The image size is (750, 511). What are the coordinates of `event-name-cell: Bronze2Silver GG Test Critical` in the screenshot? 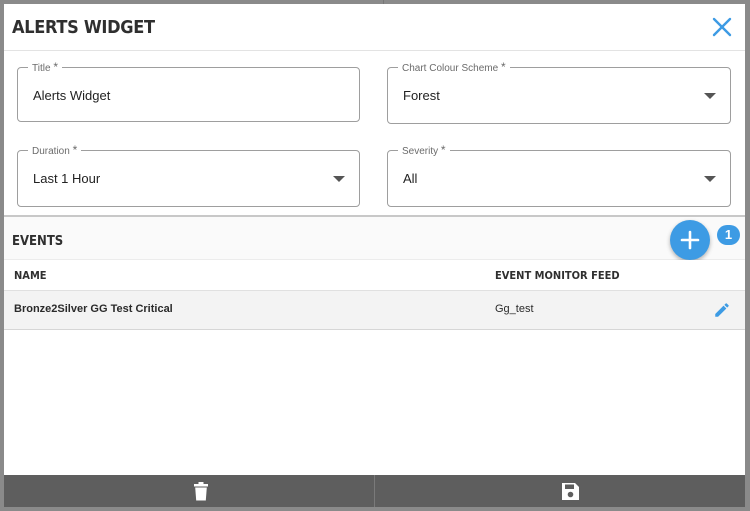 It's located at (93, 309).